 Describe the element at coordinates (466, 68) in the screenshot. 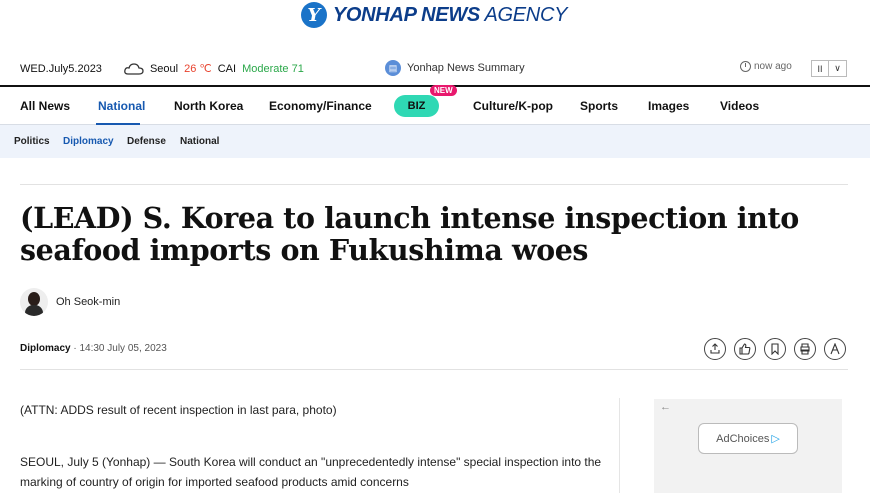

I see `summary-label: Yonhap News Summary` at that location.